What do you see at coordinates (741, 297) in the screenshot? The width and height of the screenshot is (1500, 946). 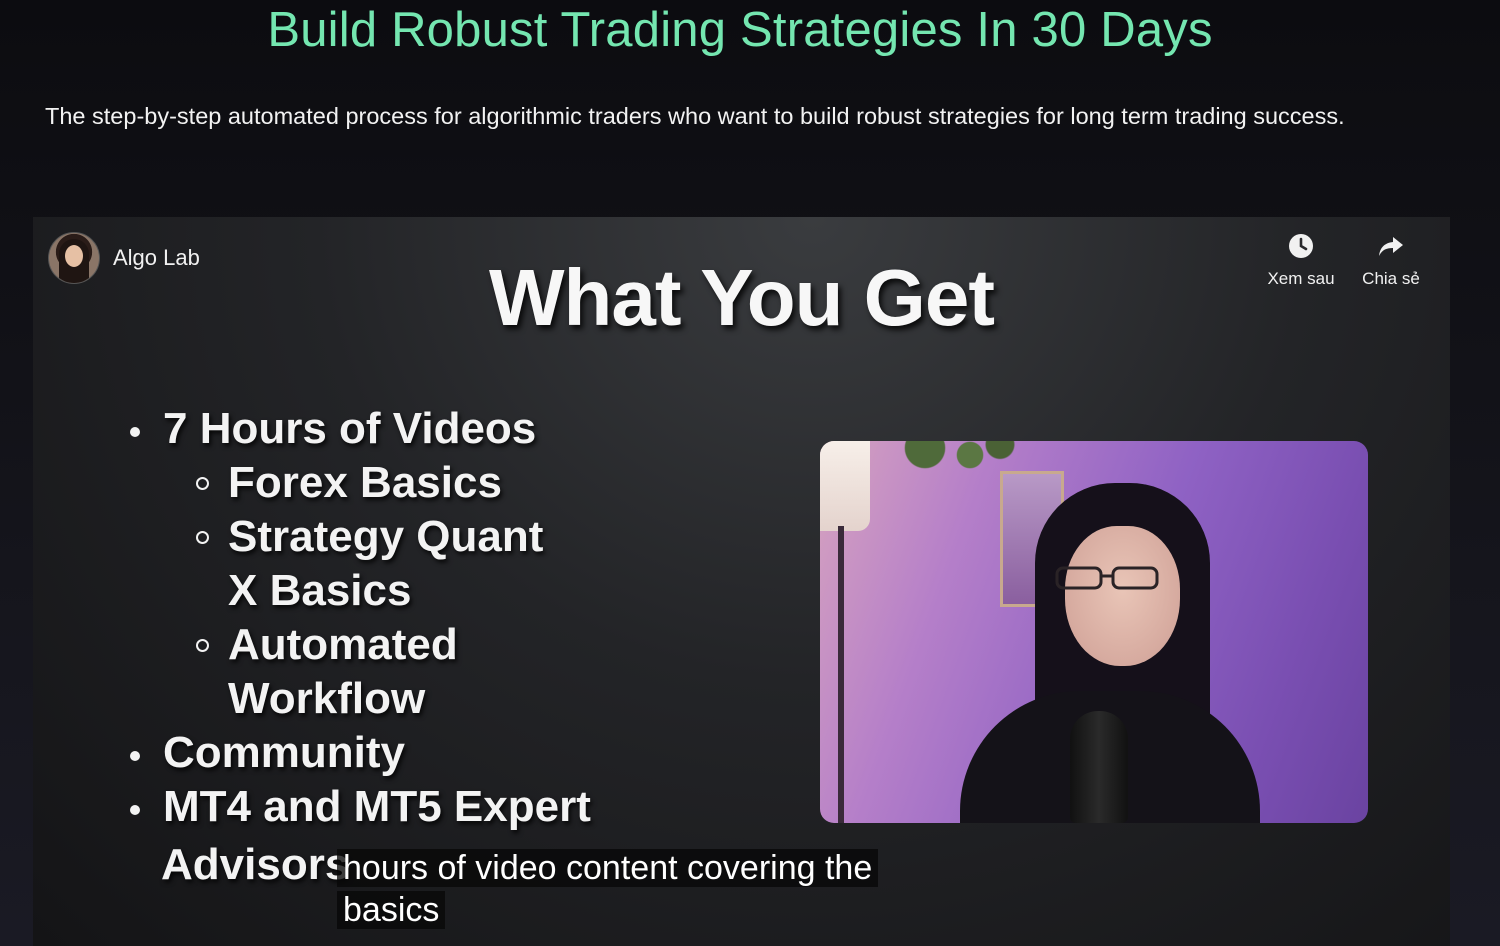 I see `slide-title: What You Get` at bounding box center [741, 297].